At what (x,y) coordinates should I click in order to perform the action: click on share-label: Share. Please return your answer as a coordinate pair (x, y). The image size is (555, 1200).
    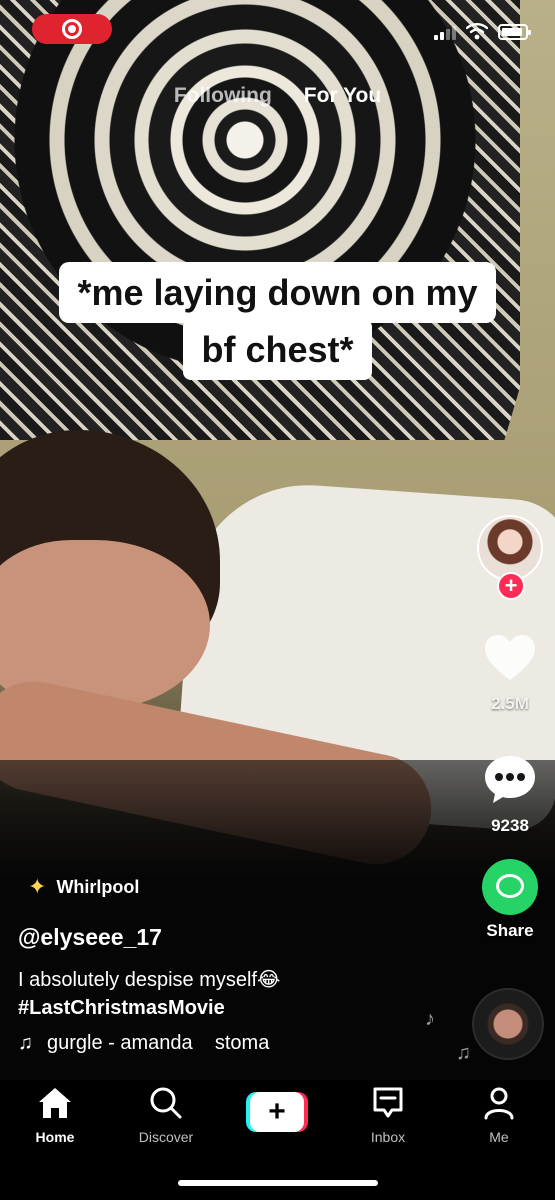
    Looking at the image, I should click on (510, 930).